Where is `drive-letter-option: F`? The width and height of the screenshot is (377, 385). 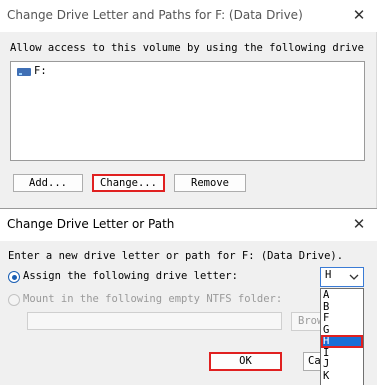 drive-letter-option: F is located at coordinates (342, 318).